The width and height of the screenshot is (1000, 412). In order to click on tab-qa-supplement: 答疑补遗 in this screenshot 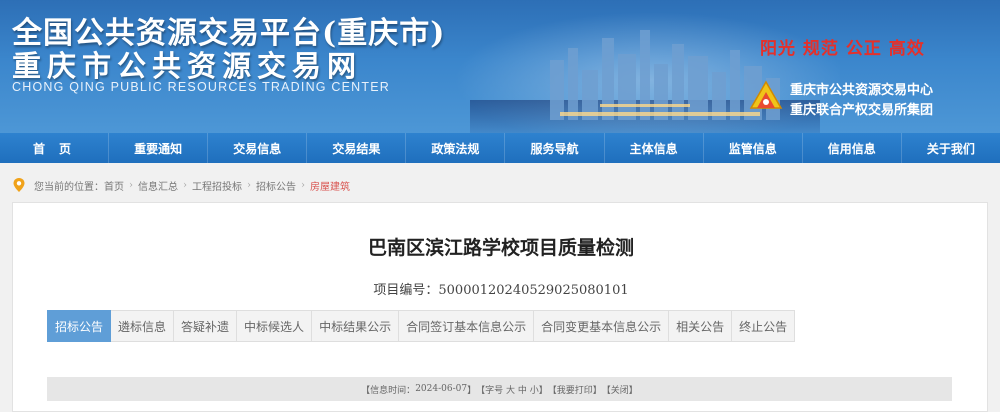, I will do `click(206, 326)`.